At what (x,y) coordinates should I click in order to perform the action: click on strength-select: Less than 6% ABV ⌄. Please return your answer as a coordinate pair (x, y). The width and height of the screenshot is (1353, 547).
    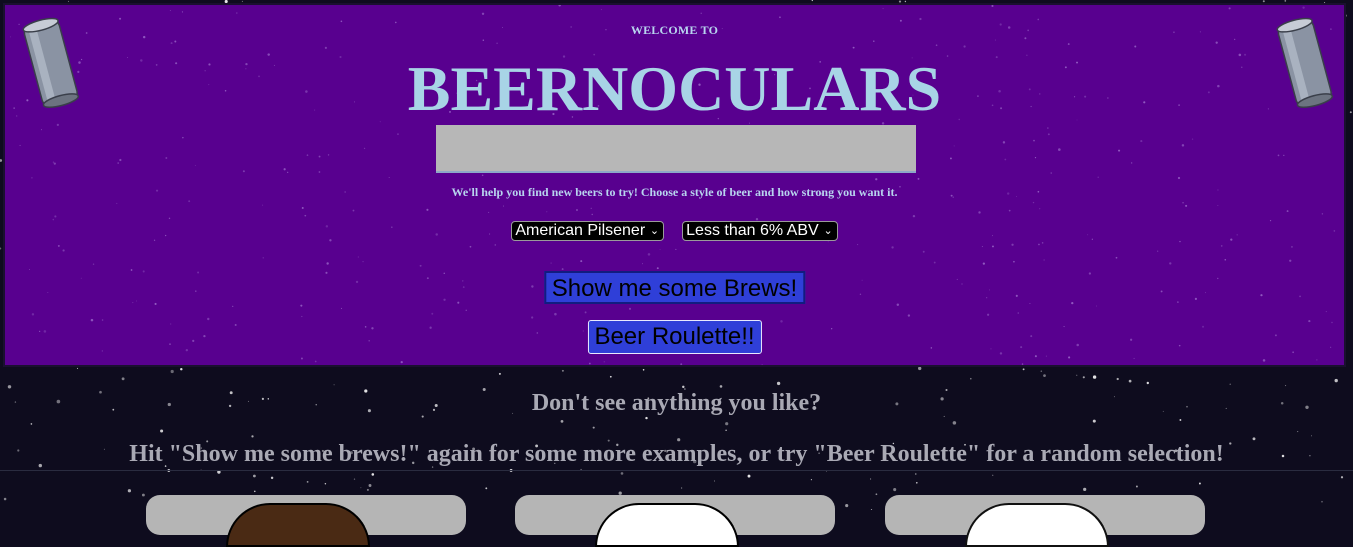
    Looking at the image, I should click on (760, 231).